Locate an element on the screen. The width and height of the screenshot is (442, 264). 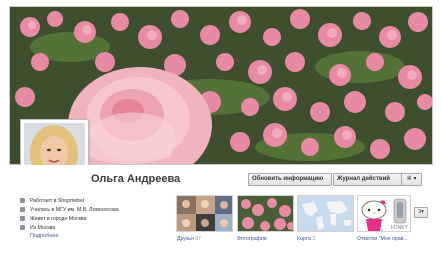
friends-thumbnails is located at coordinates (204, 213).